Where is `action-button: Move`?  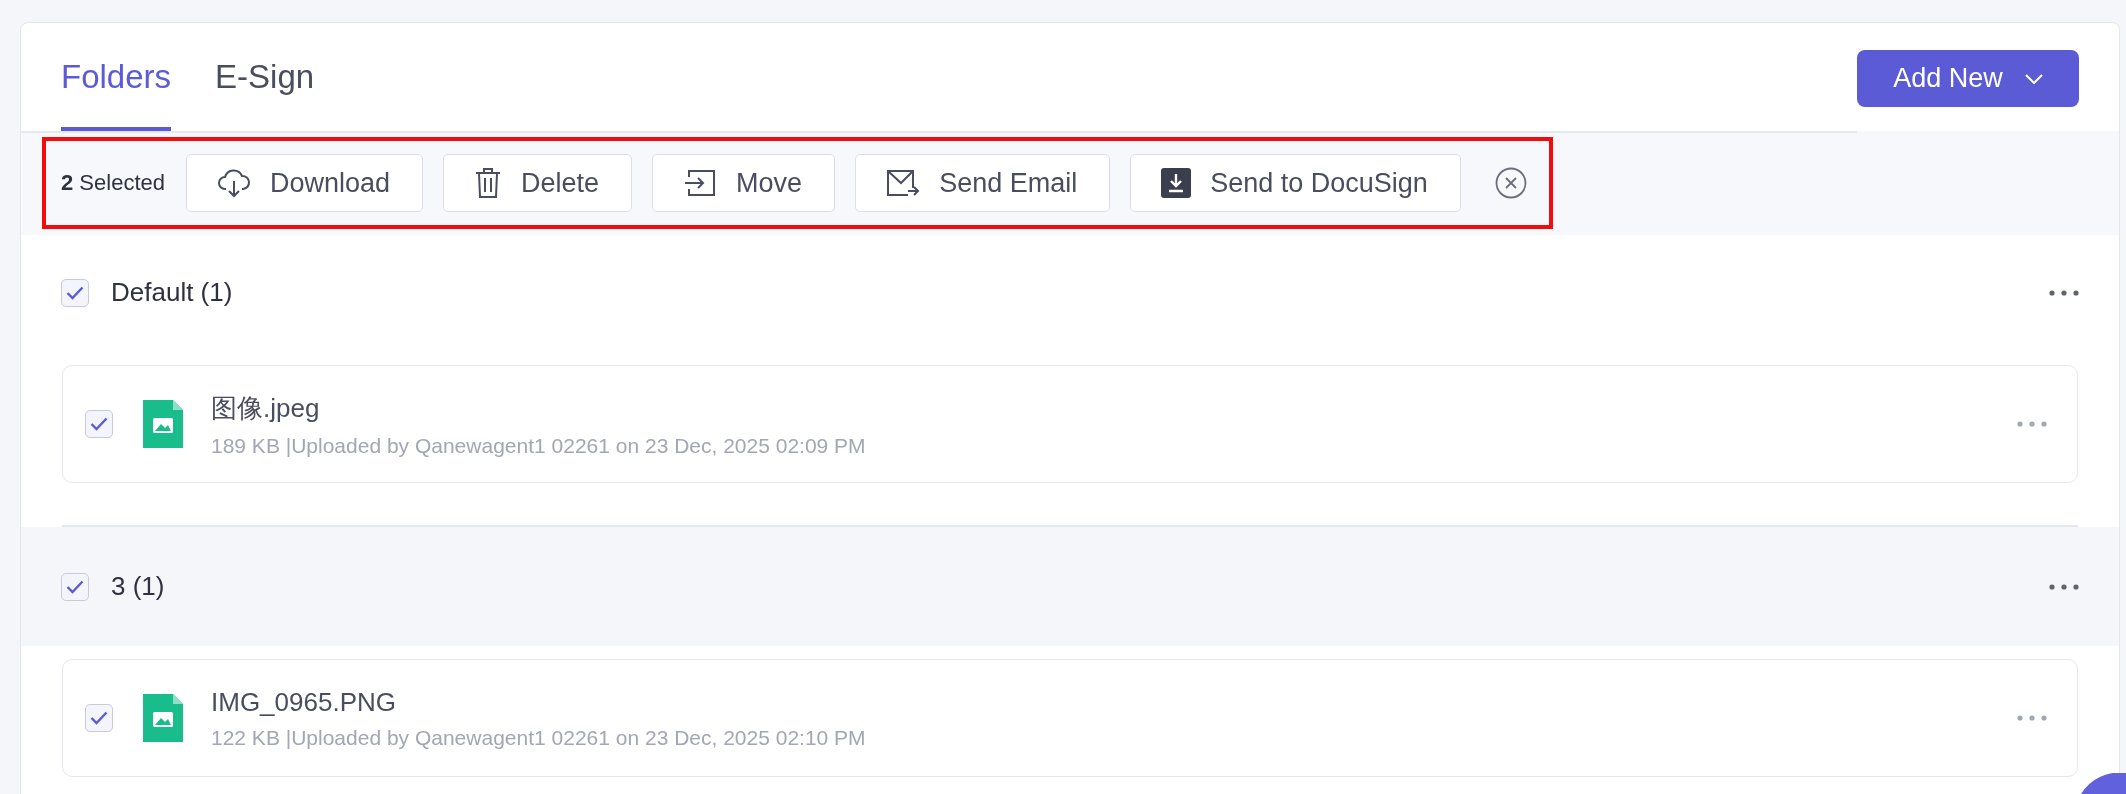 action-button: Move is located at coordinates (744, 183).